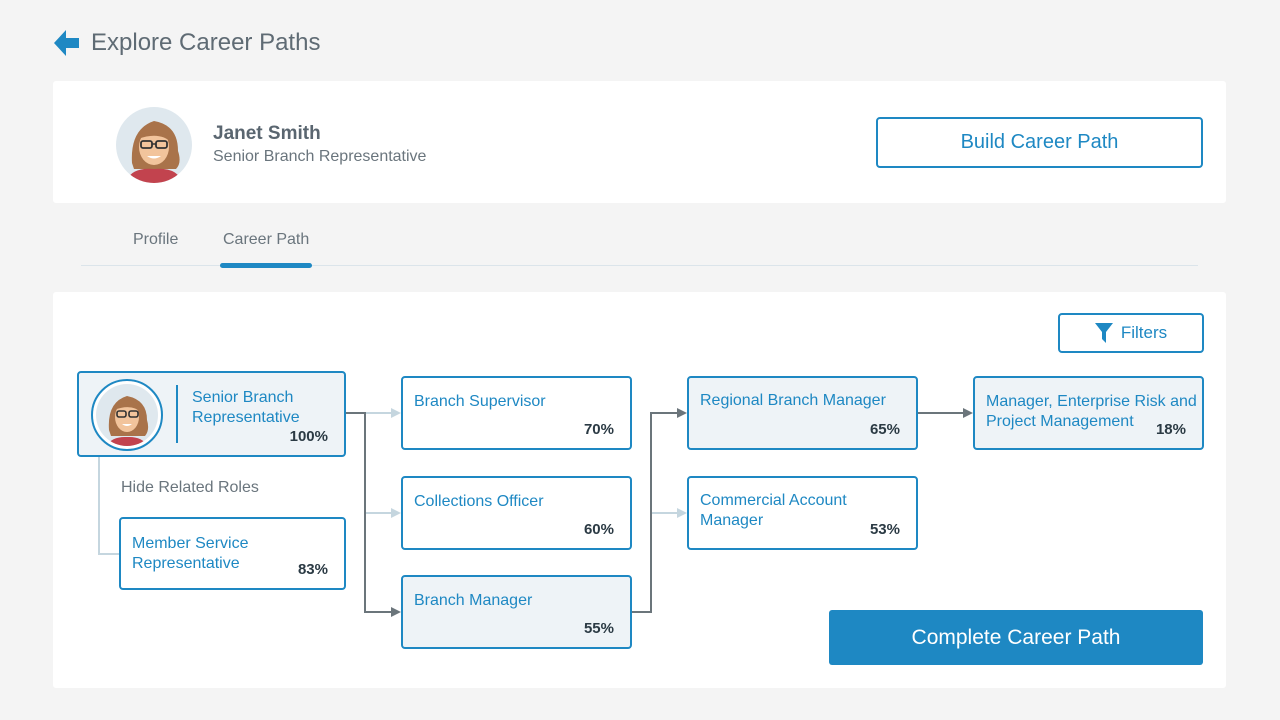  Describe the element at coordinates (1144, 332) in the screenshot. I see `filters-label: Filters` at that location.